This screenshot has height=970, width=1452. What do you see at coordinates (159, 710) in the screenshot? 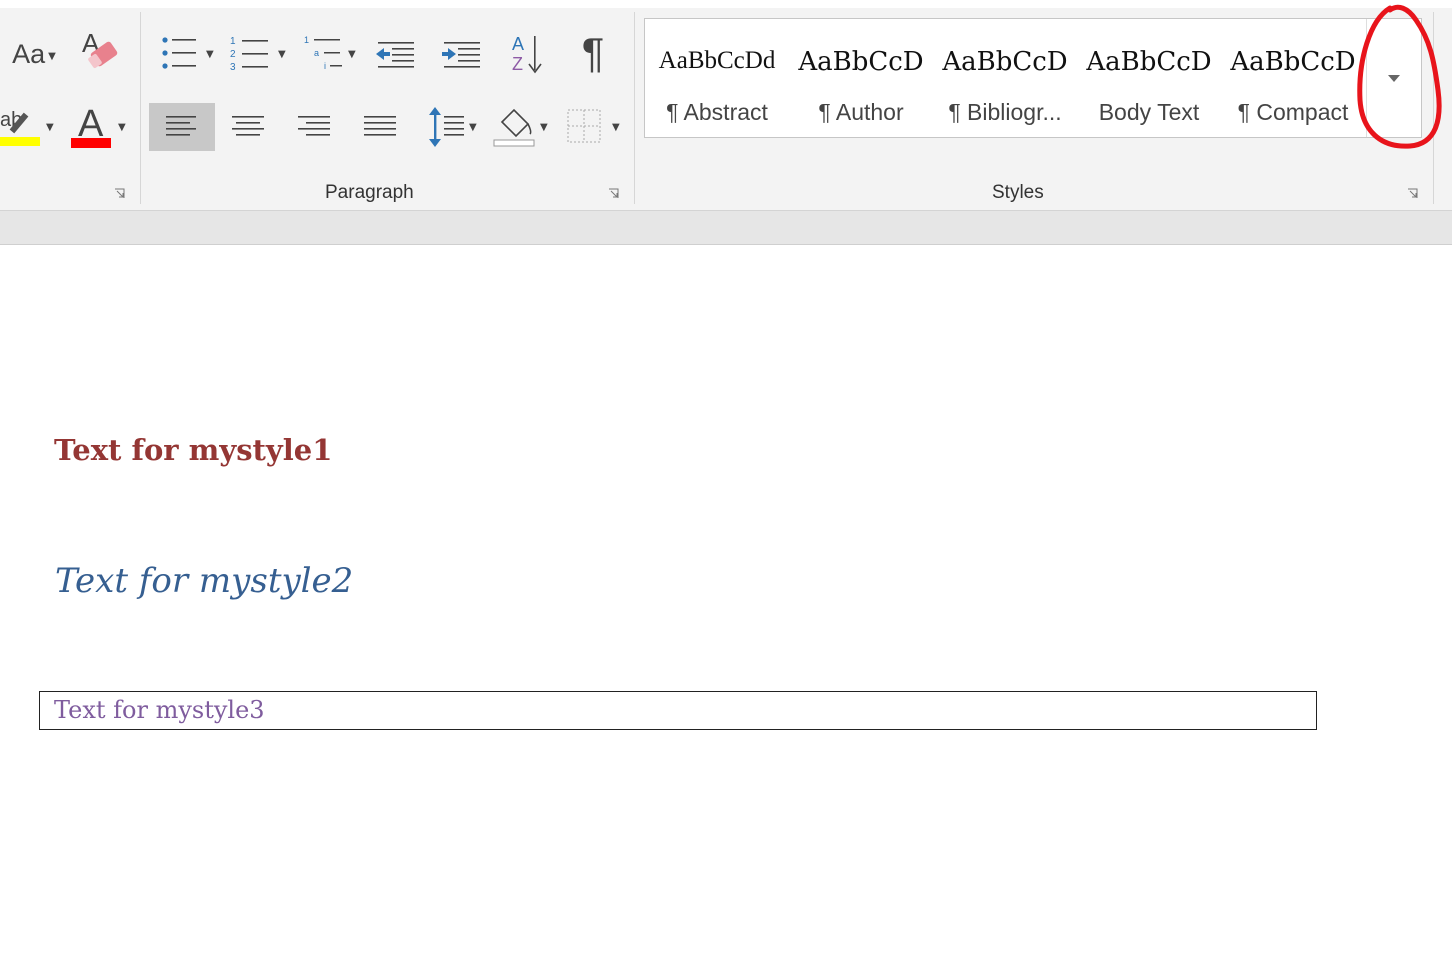
I see `document-line-mystyle3: Text for mystyle3` at bounding box center [159, 710].